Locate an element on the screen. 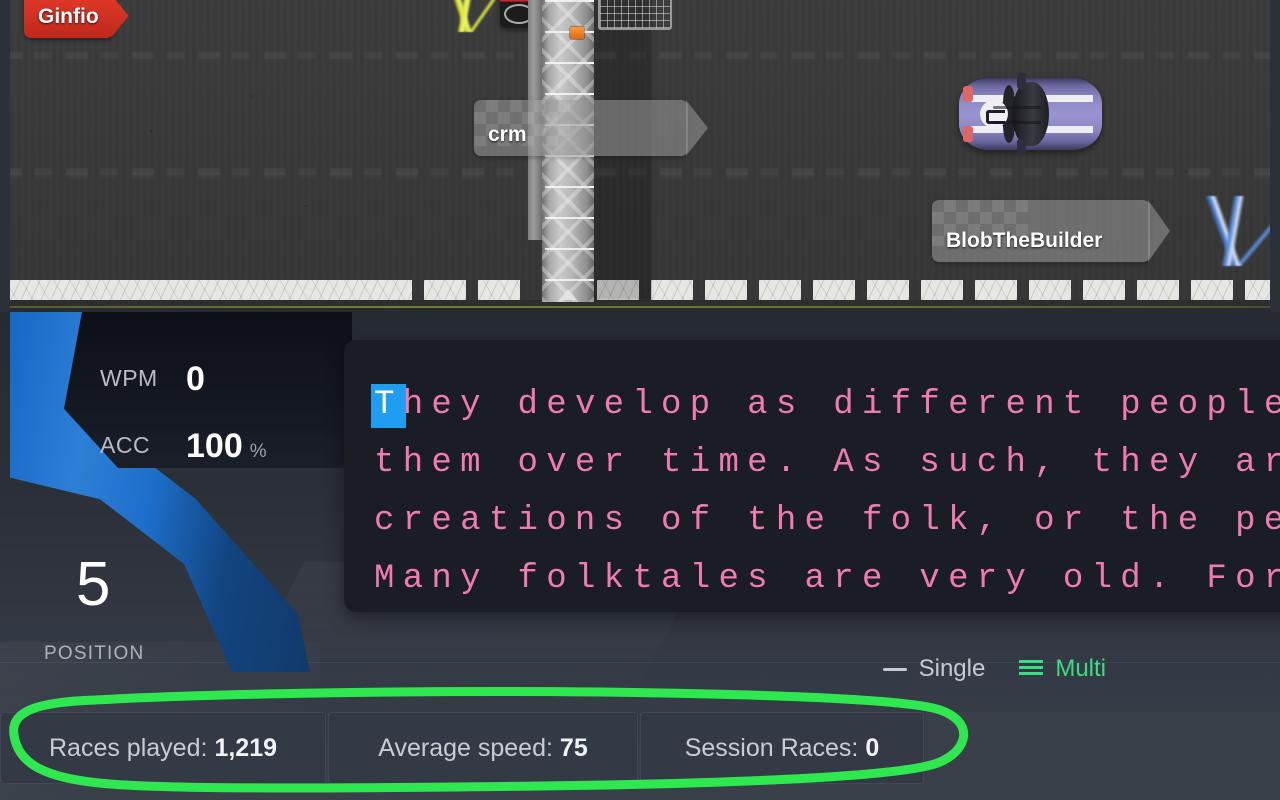 The image size is (1280, 800). stat-label: Average speed: is located at coordinates (465, 747).